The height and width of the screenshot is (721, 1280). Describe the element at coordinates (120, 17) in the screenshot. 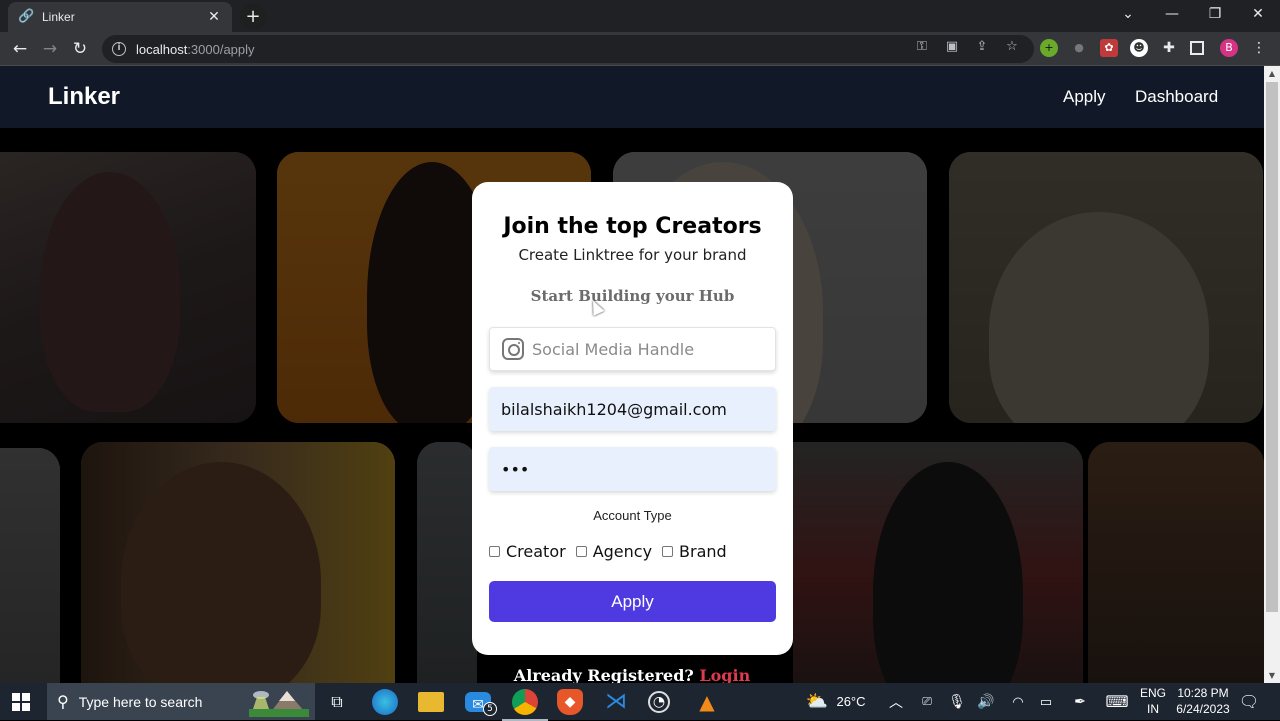

I see `browser-tab: 🔗 Linker ✕` at that location.